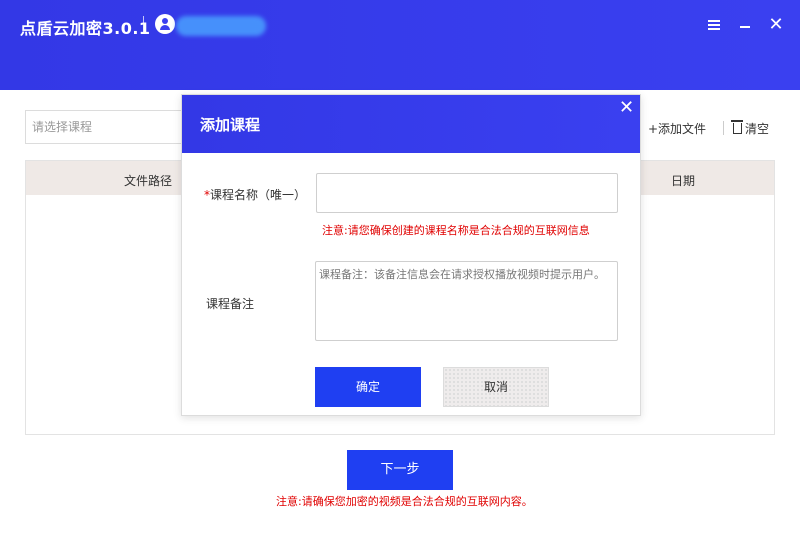 This screenshot has height=533, width=800. Describe the element at coordinates (148, 181) in the screenshot. I see `column-header-path: 文件路径` at that location.